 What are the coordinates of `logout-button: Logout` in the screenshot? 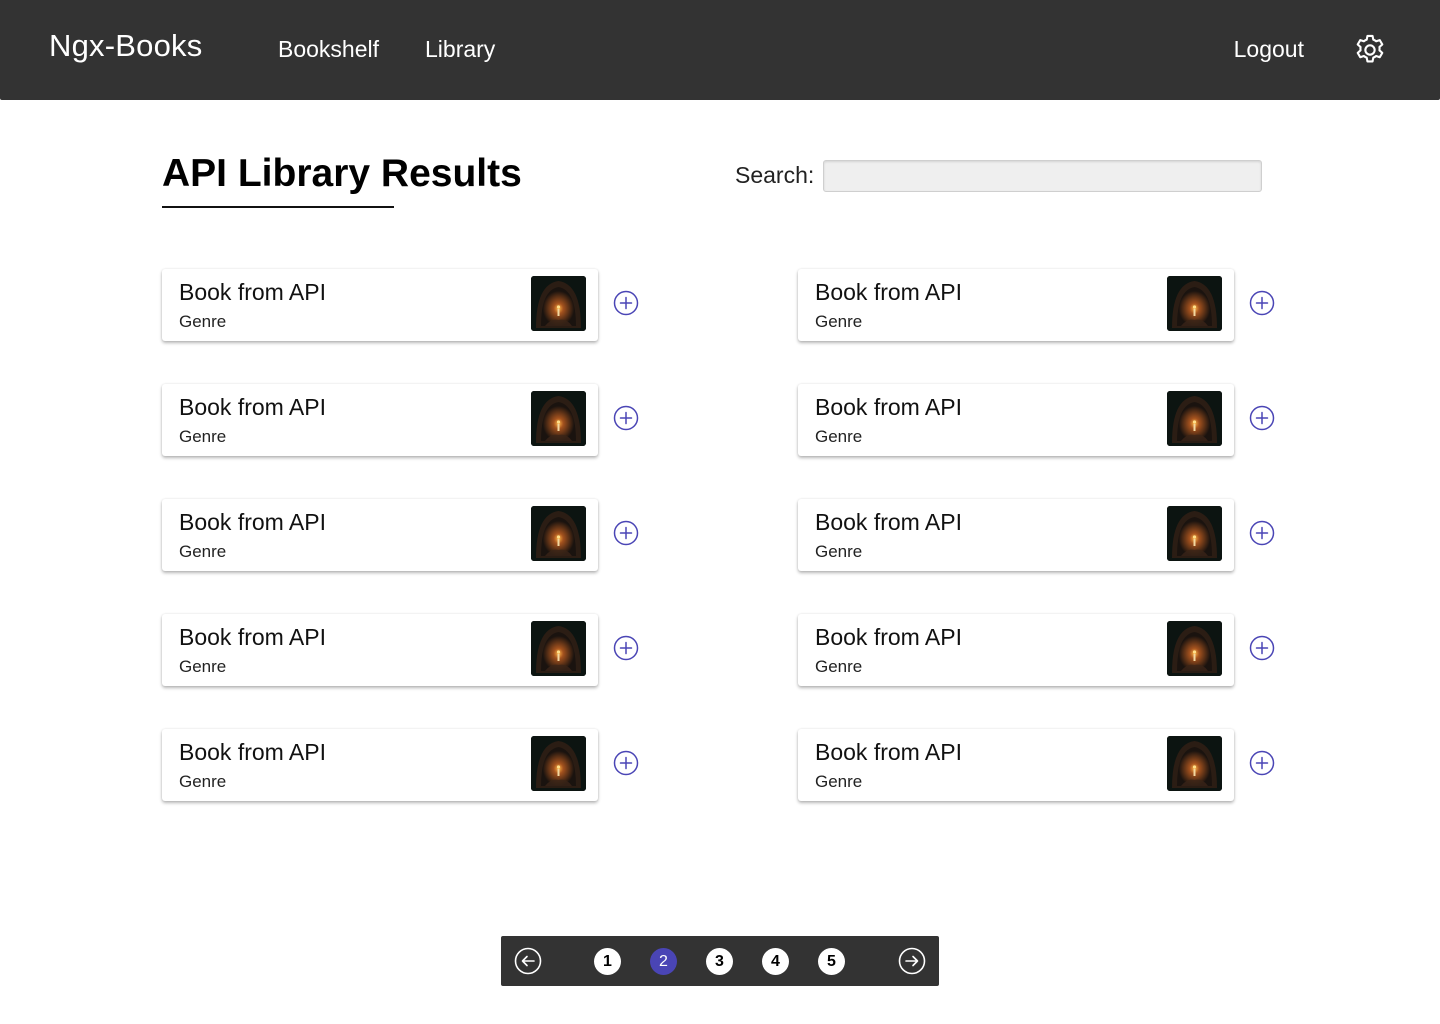 It's located at (1269, 49).